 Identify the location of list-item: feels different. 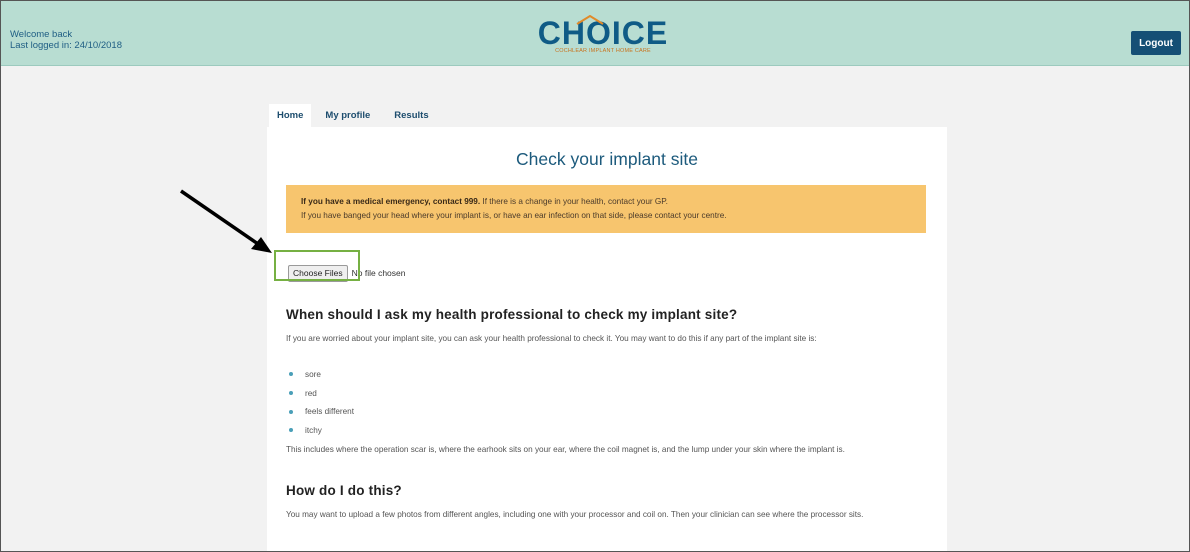
(320, 411).